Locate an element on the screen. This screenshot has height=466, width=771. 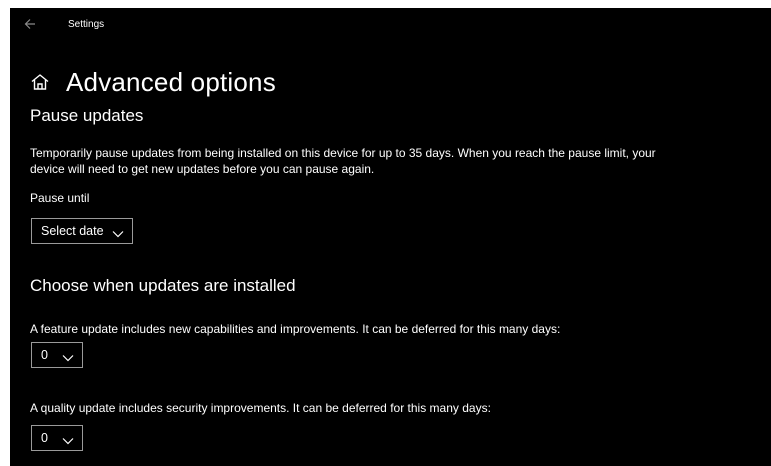
pause-until-value: Select date is located at coordinates (72, 231).